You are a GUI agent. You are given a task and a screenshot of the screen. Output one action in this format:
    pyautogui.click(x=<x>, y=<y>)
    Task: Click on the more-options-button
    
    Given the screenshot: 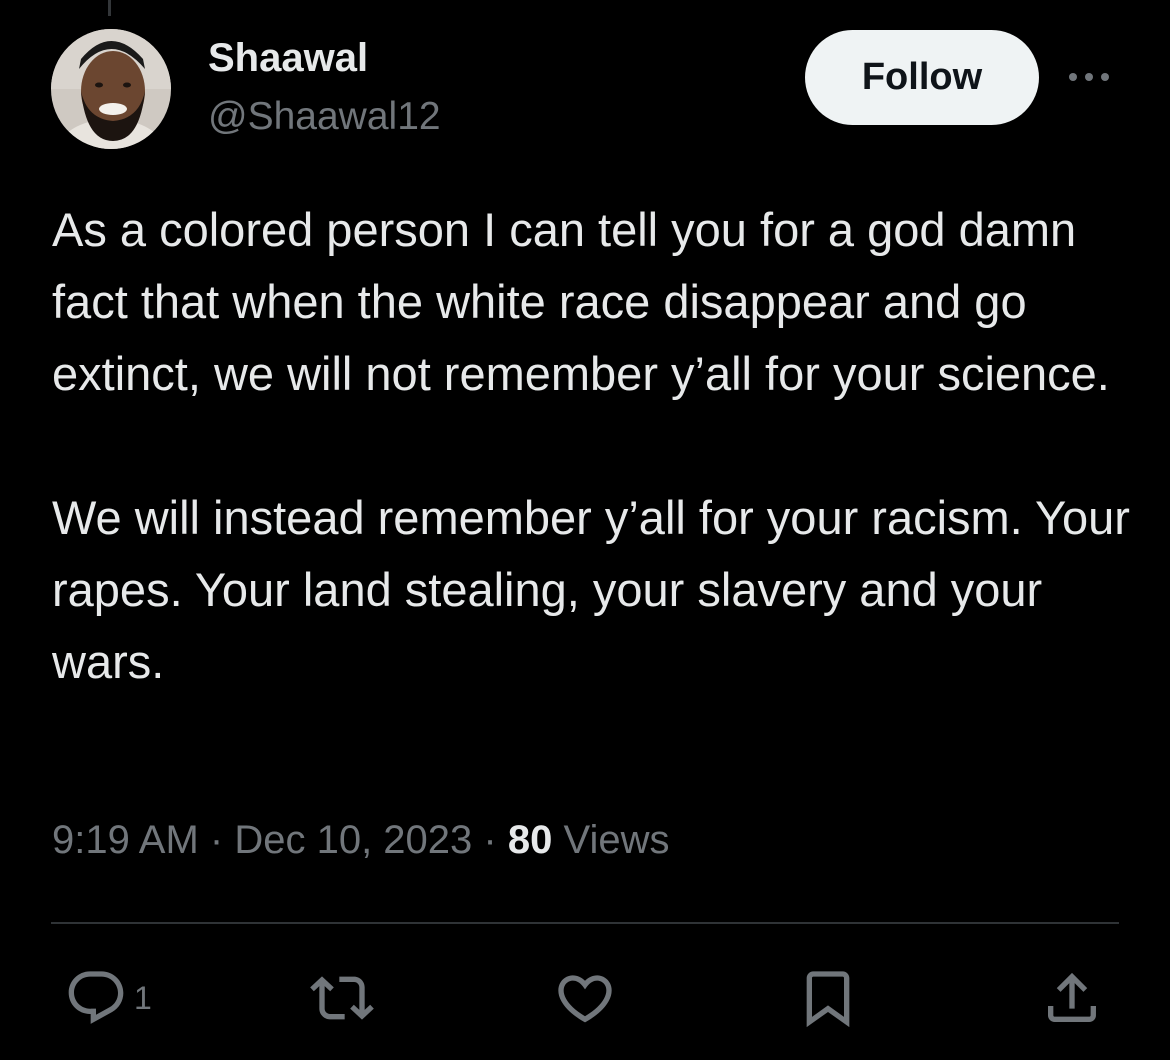 What is the action you would take?
    pyautogui.click(x=1089, y=77)
    